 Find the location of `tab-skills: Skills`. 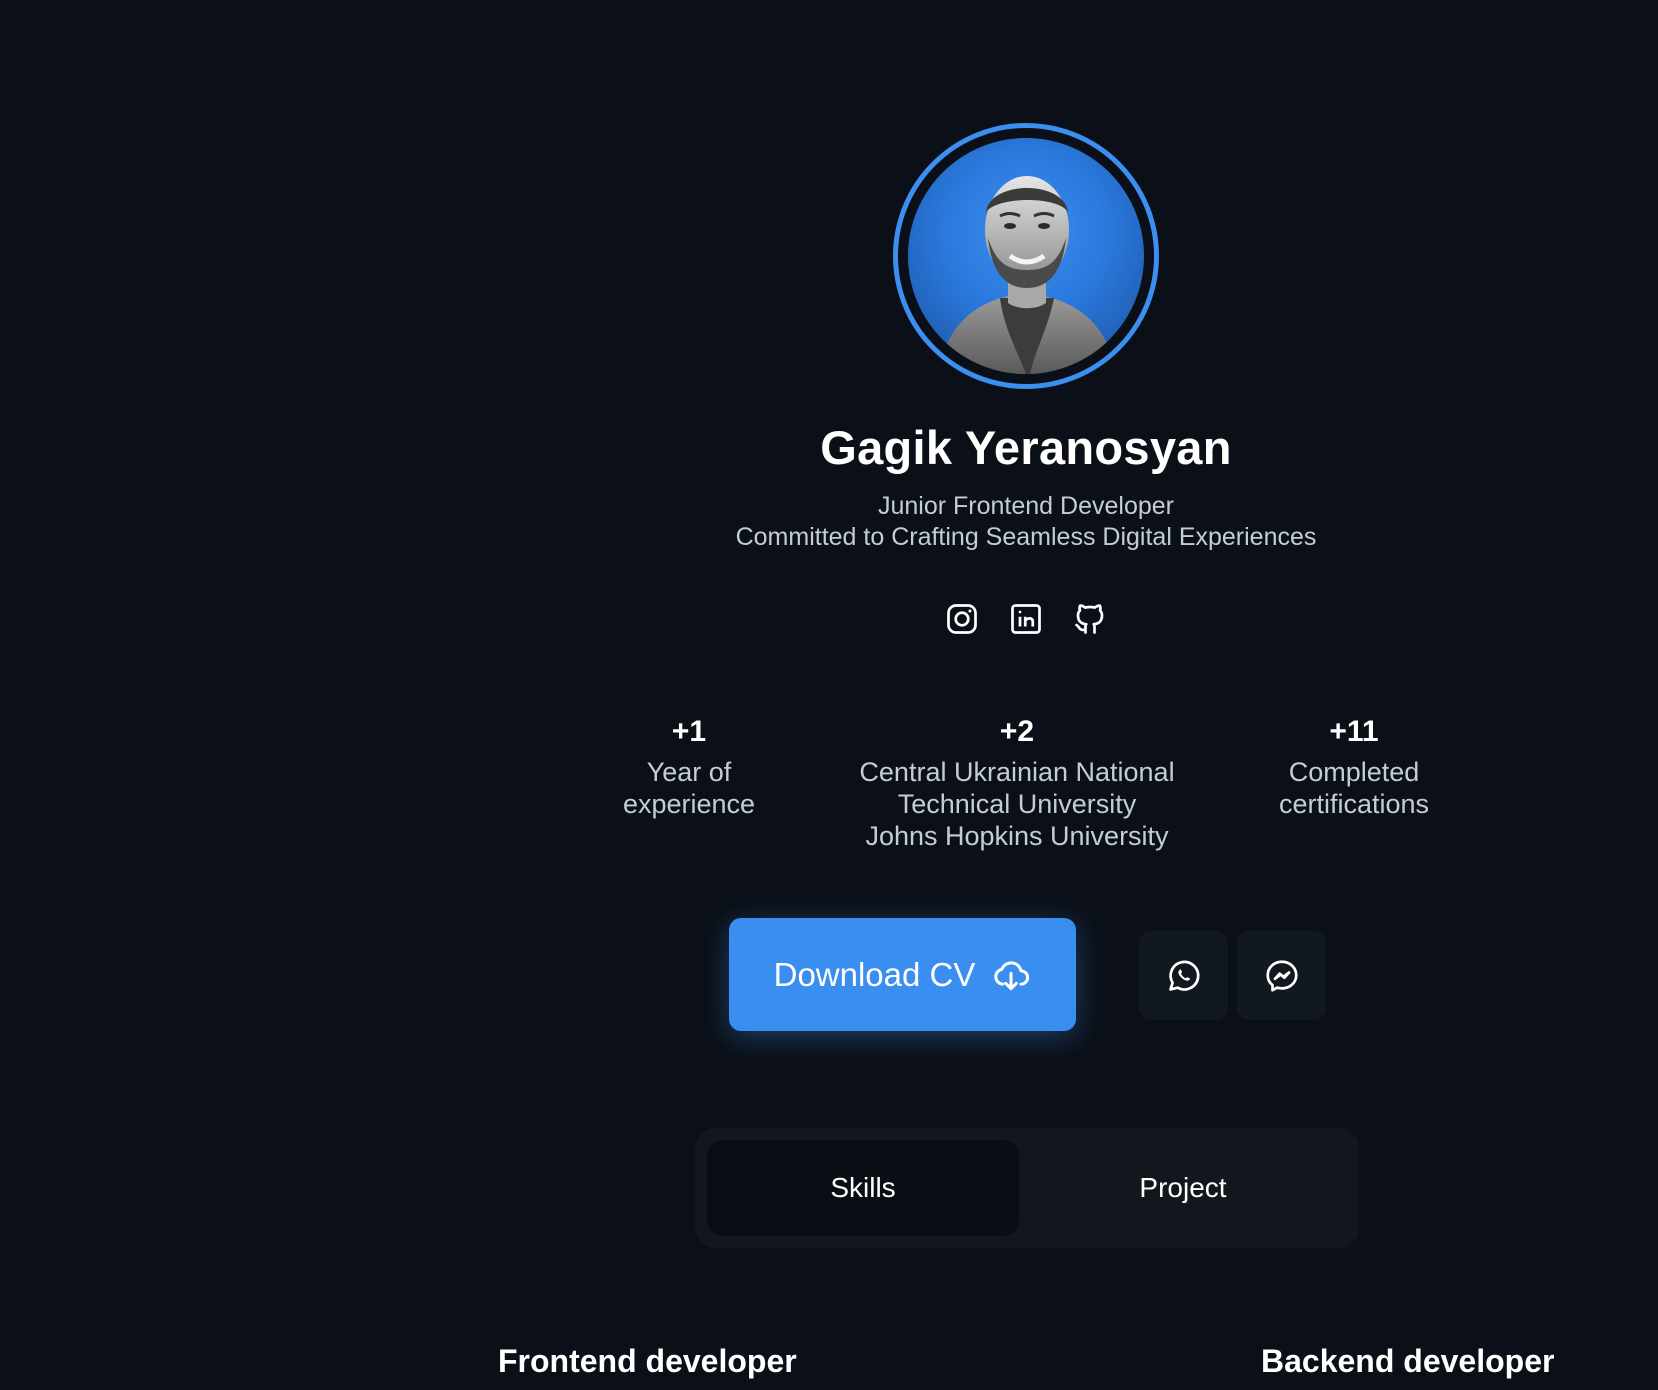

tab-skills: Skills is located at coordinates (863, 1188).